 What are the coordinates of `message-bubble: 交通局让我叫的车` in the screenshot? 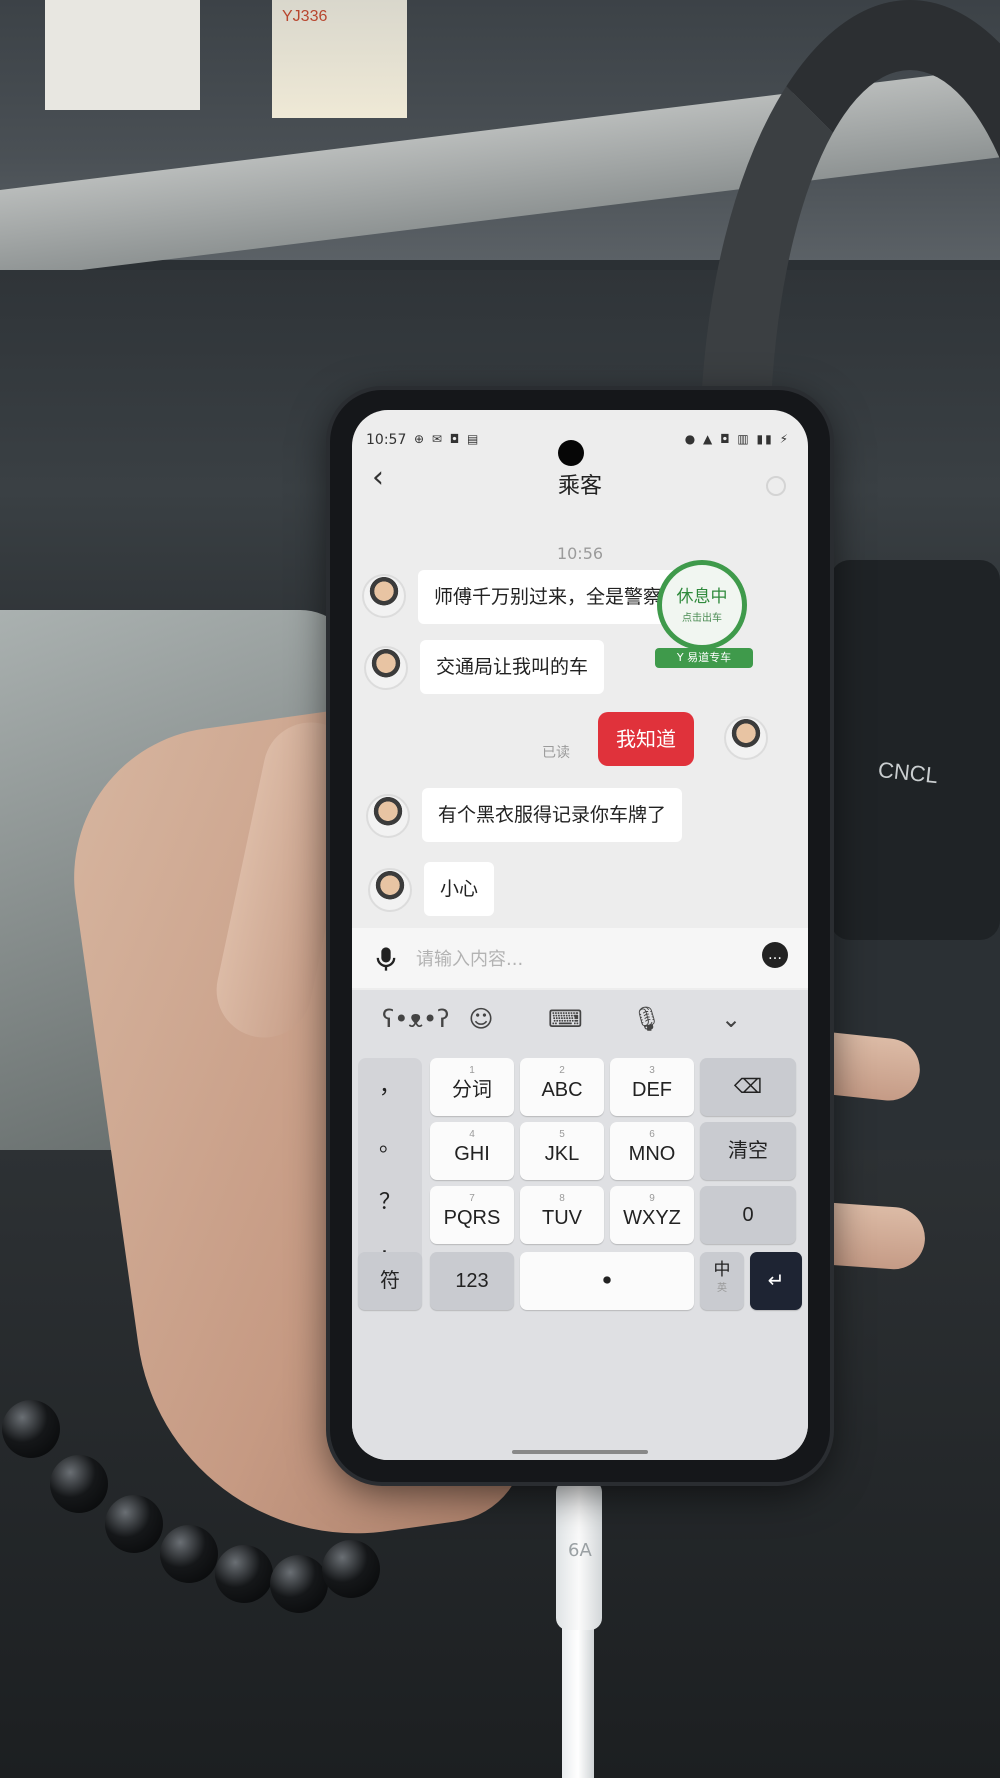 It's located at (512, 667).